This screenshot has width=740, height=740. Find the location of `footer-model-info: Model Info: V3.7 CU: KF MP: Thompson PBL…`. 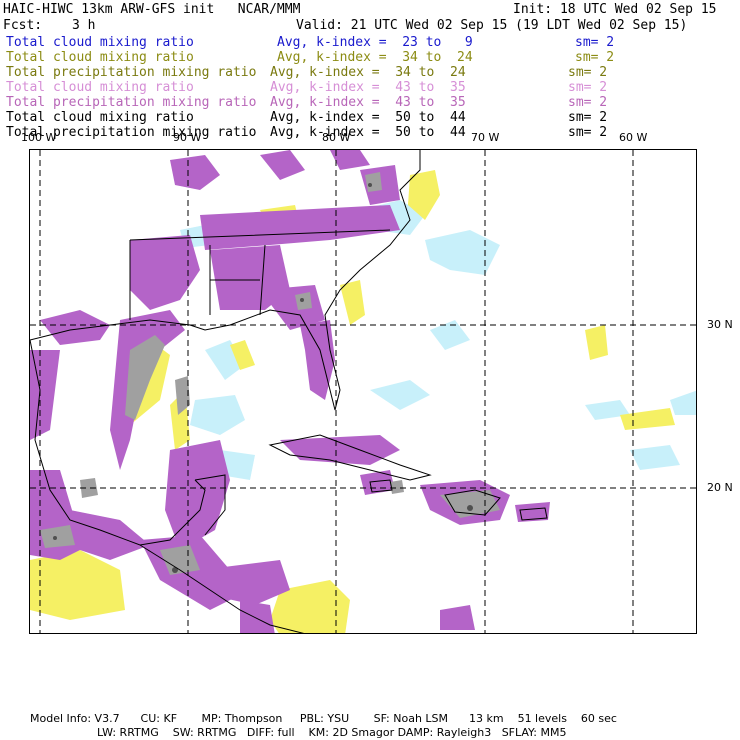

footer-model-info: Model Info: V3.7 CU: KF MP: Thompson PBL… is located at coordinates (323, 718).